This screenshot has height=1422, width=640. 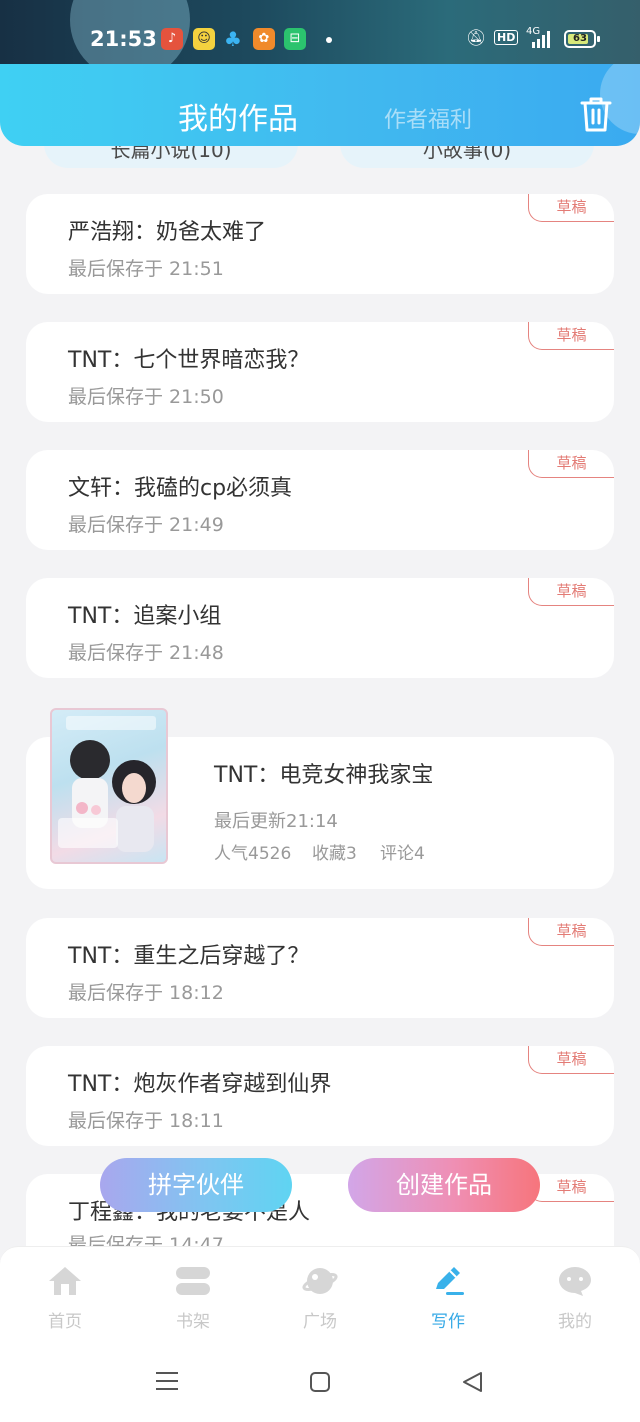 What do you see at coordinates (320, 372) in the screenshot?
I see `work-card: 草稿 TNT：七个世界暗恋我？ 最后保存于 21:50` at bounding box center [320, 372].